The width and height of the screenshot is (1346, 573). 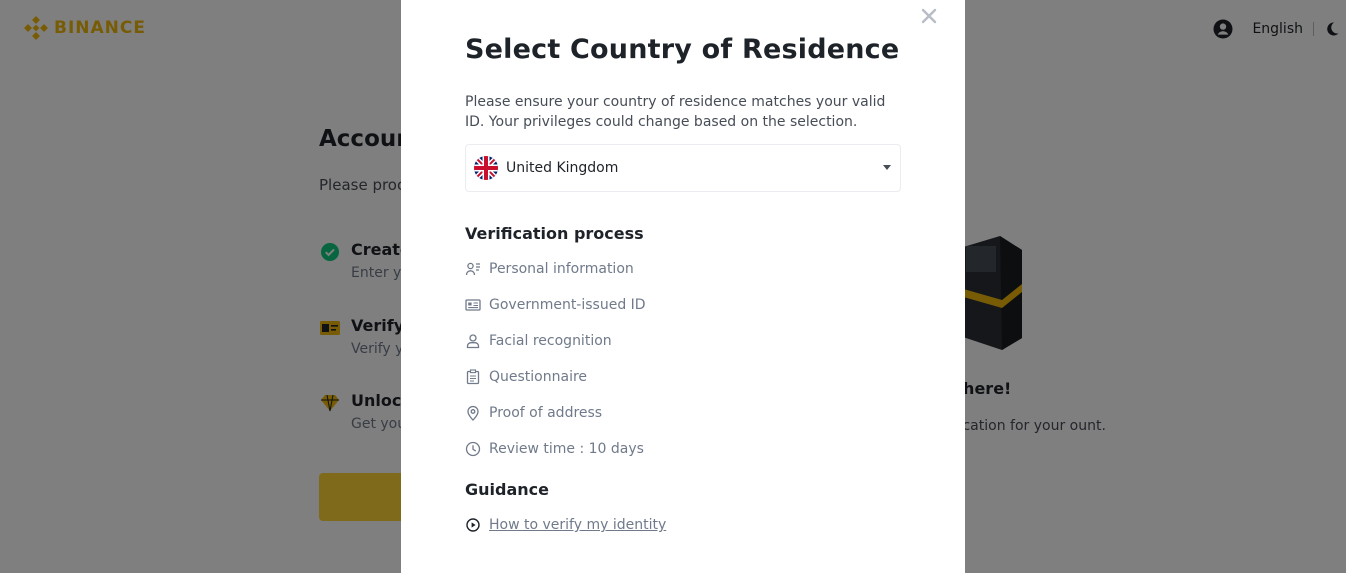 I want to click on process-item-proof-of-address: Proof of address, so click(x=533, y=413).